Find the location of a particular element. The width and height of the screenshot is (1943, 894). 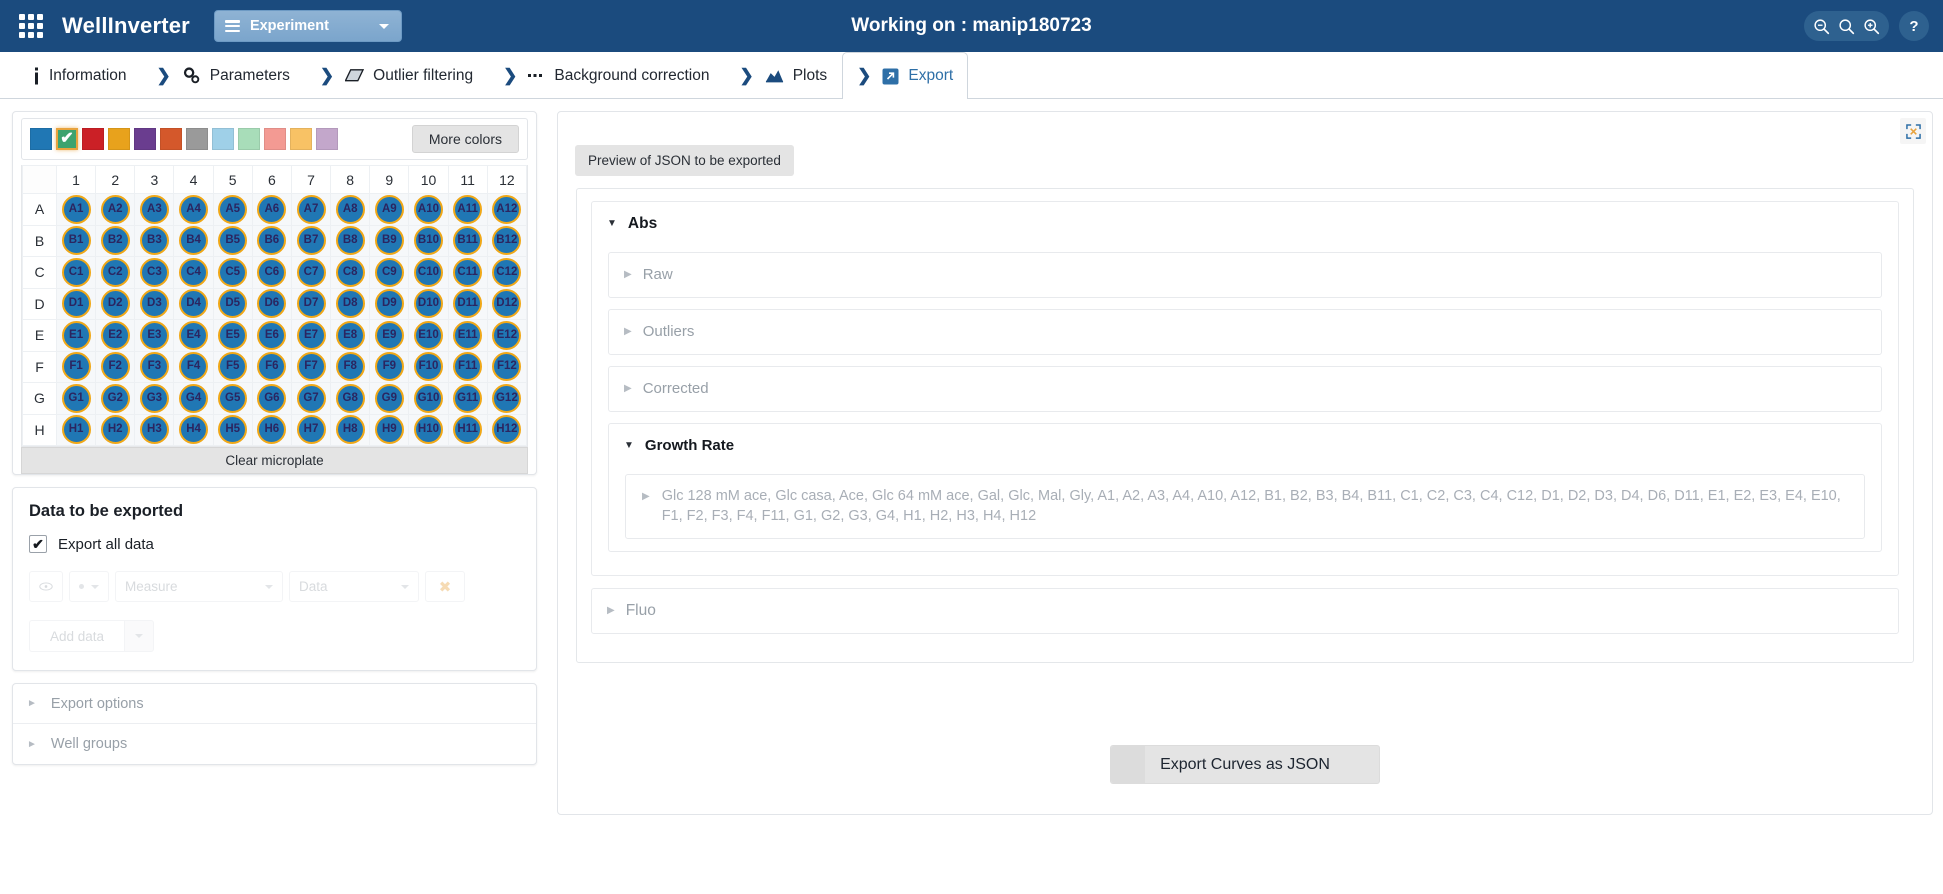

well-b1: B1 is located at coordinates (76, 241).